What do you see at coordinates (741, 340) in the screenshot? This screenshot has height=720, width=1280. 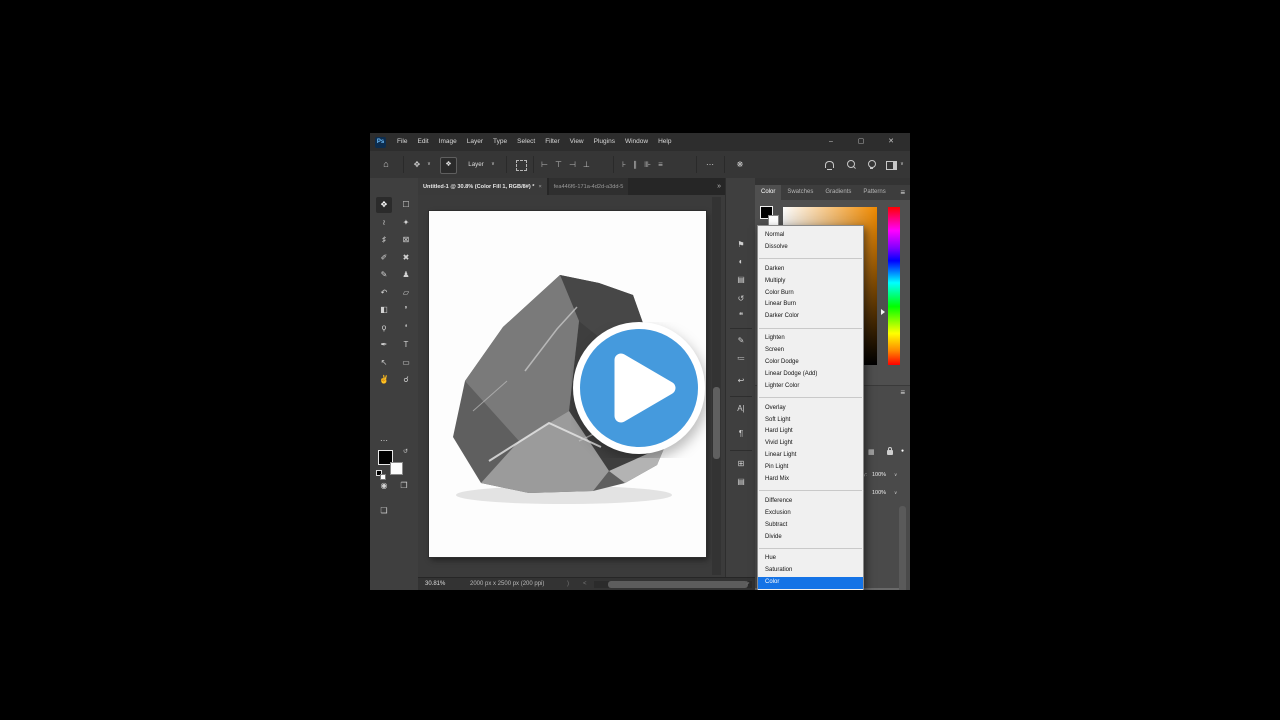 I see `brush-settings-panel-icon: ✎` at bounding box center [741, 340].